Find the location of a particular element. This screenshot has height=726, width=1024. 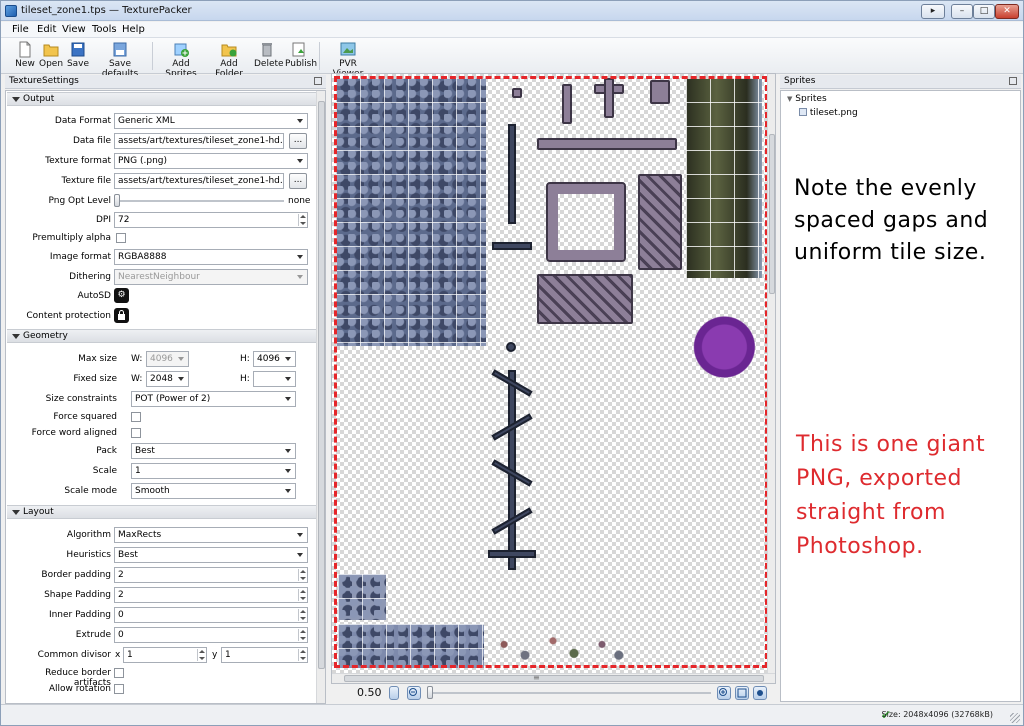

border-padding-input: 2 is located at coordinates (211, 575).